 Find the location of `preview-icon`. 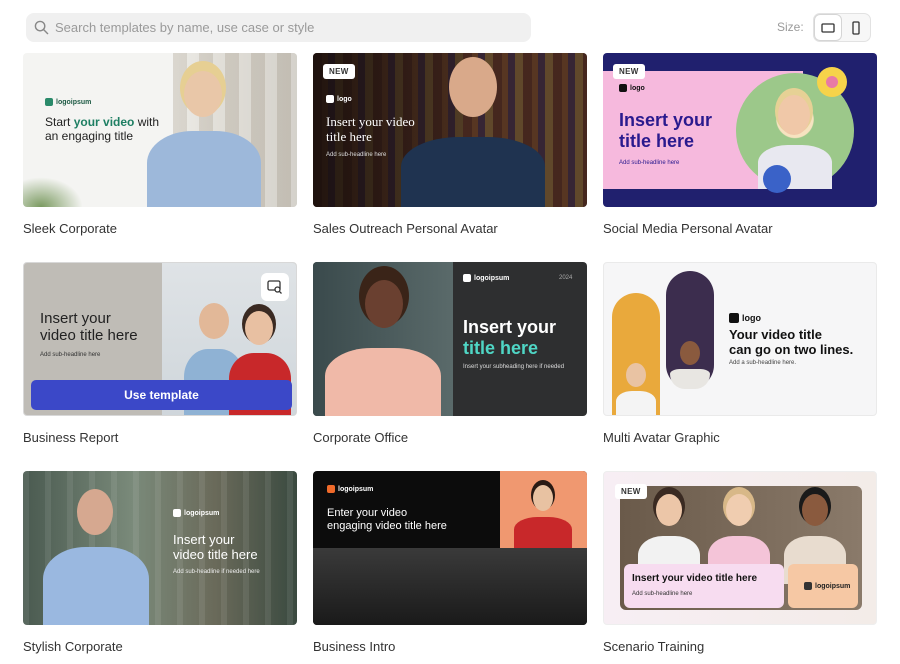

preview-icon is located at coordinates (274, 287).